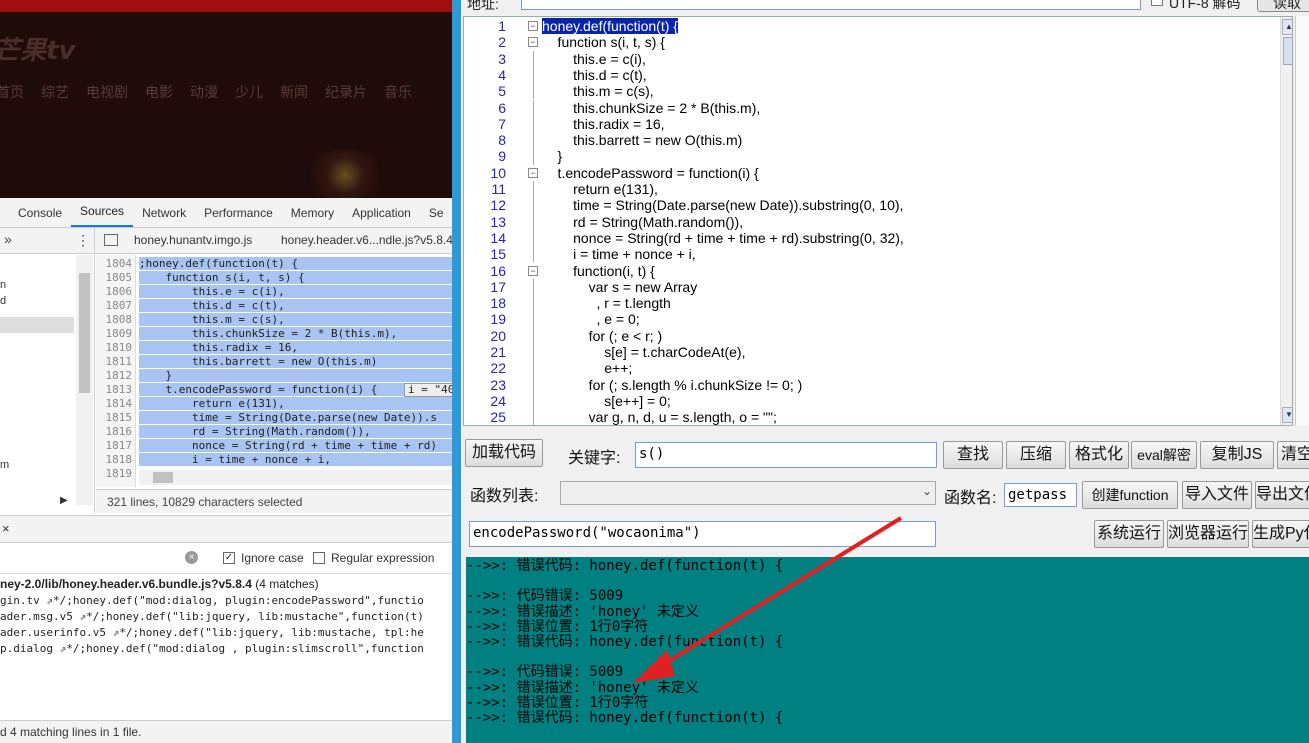  Describe the element at coordinates (114, 319) in the screenshot. I see `line-number: 1808` at that location.